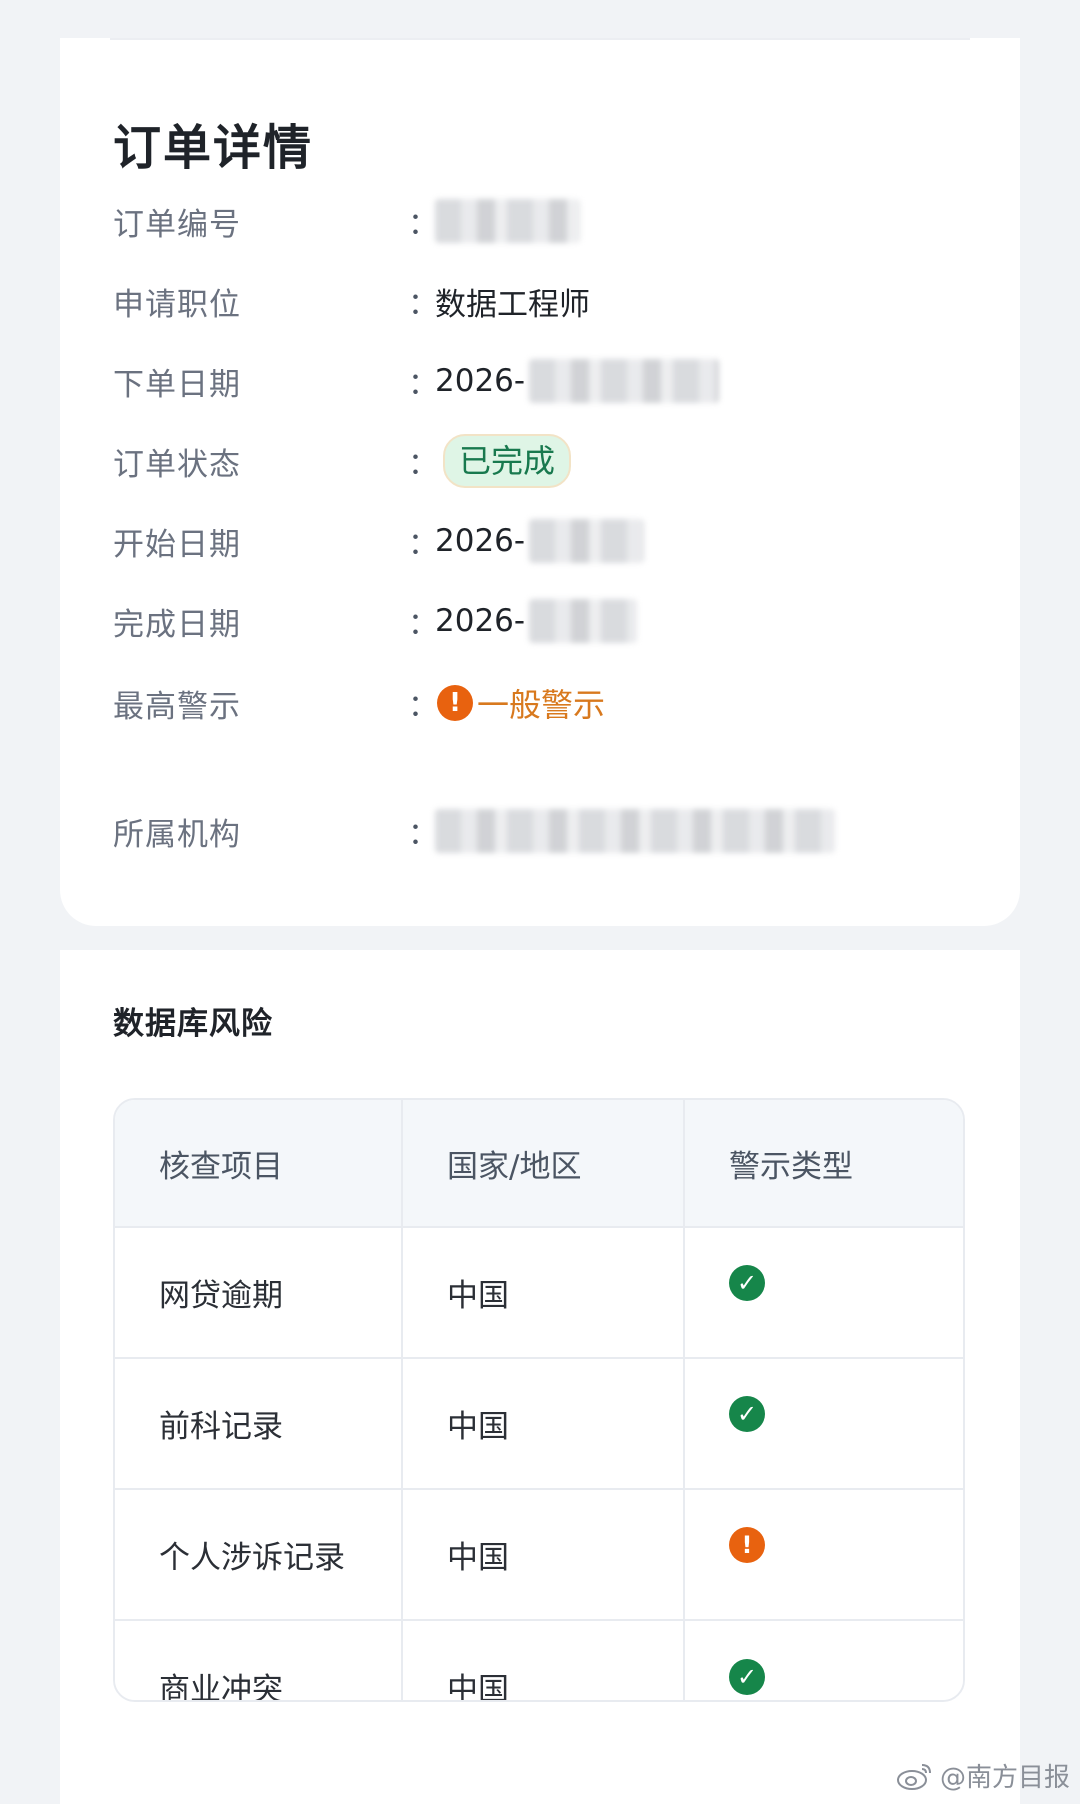 Image resolution: width=1080 pixels, height=1804 pixels. What do you see at coordinates (791, 1166) in the screenshot?
I see `header-warning-type: 警示类型` at bounding box center [791, 1166].